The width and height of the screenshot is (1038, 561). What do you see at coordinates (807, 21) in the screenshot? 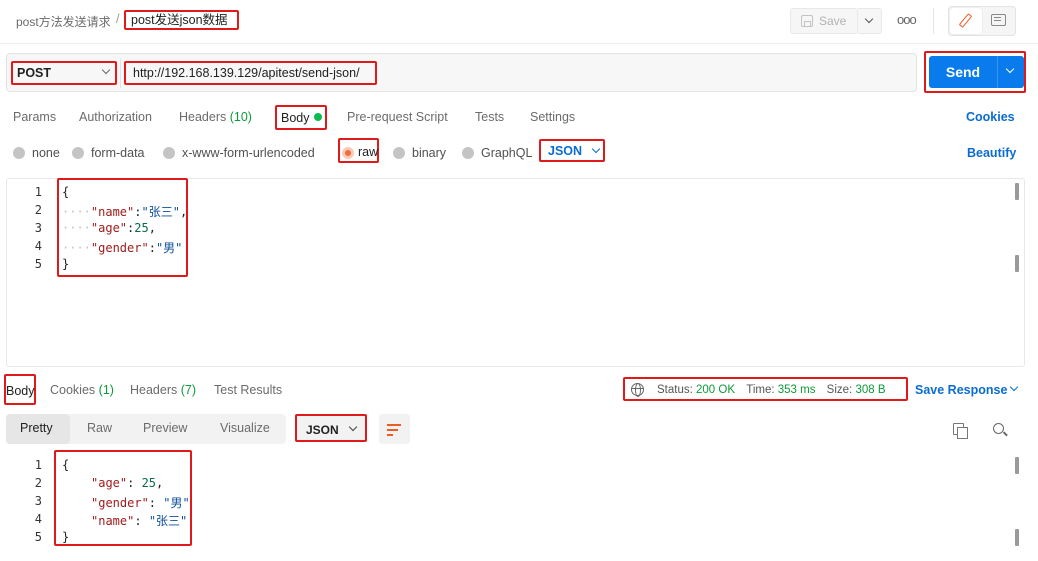
I see `save-icon` at bounding box center [807, 21].